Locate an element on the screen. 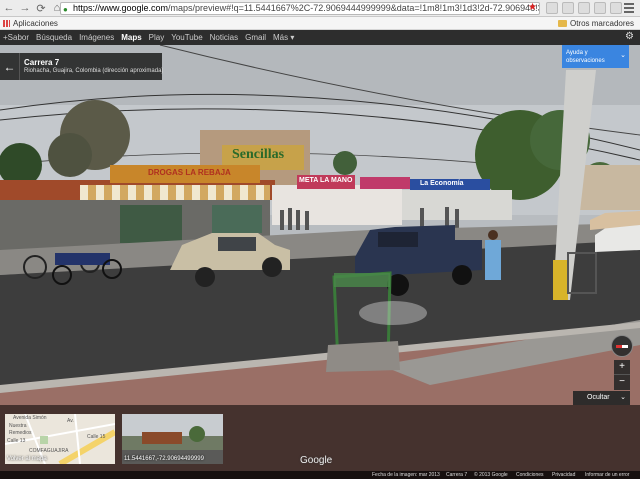 The width and height of the screenshot is (640, 479). zoom-out-button: − is located at coordinates (622, 382).